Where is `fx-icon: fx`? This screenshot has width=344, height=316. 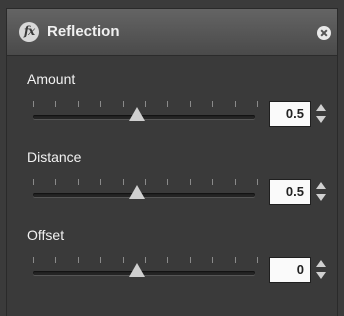 fx-icon: fx is located at coordinates (29, 32).